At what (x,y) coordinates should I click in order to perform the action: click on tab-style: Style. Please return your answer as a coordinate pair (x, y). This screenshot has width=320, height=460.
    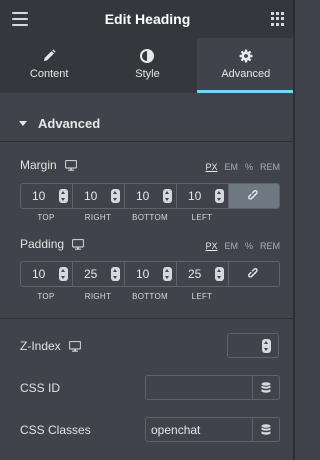
    Looking at the image, I should click on (147, 65).